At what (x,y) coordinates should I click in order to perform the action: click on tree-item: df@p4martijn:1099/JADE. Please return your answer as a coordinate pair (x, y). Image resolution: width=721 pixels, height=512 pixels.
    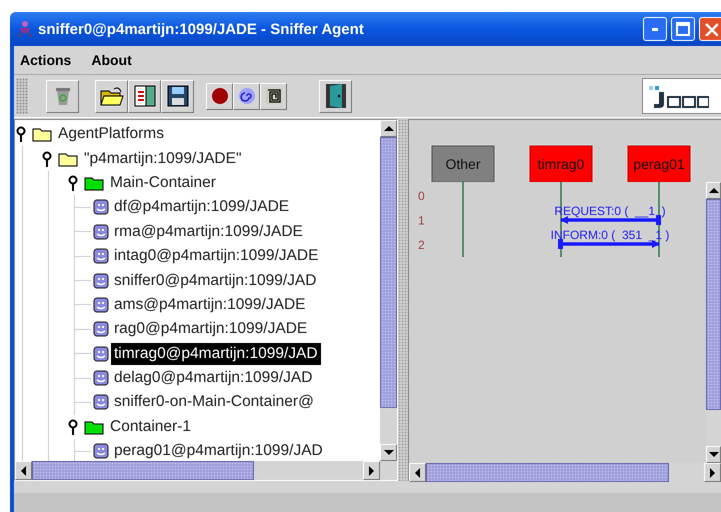
    Looking at the image, I should click on (201, 207).